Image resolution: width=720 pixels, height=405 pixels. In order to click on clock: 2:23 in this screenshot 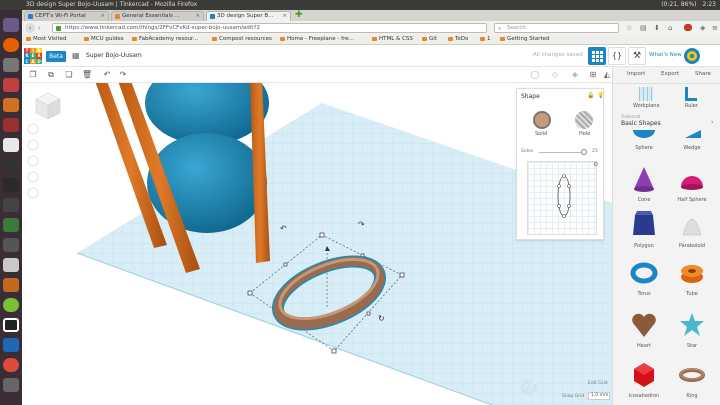, I will do `click(709, 5)`.